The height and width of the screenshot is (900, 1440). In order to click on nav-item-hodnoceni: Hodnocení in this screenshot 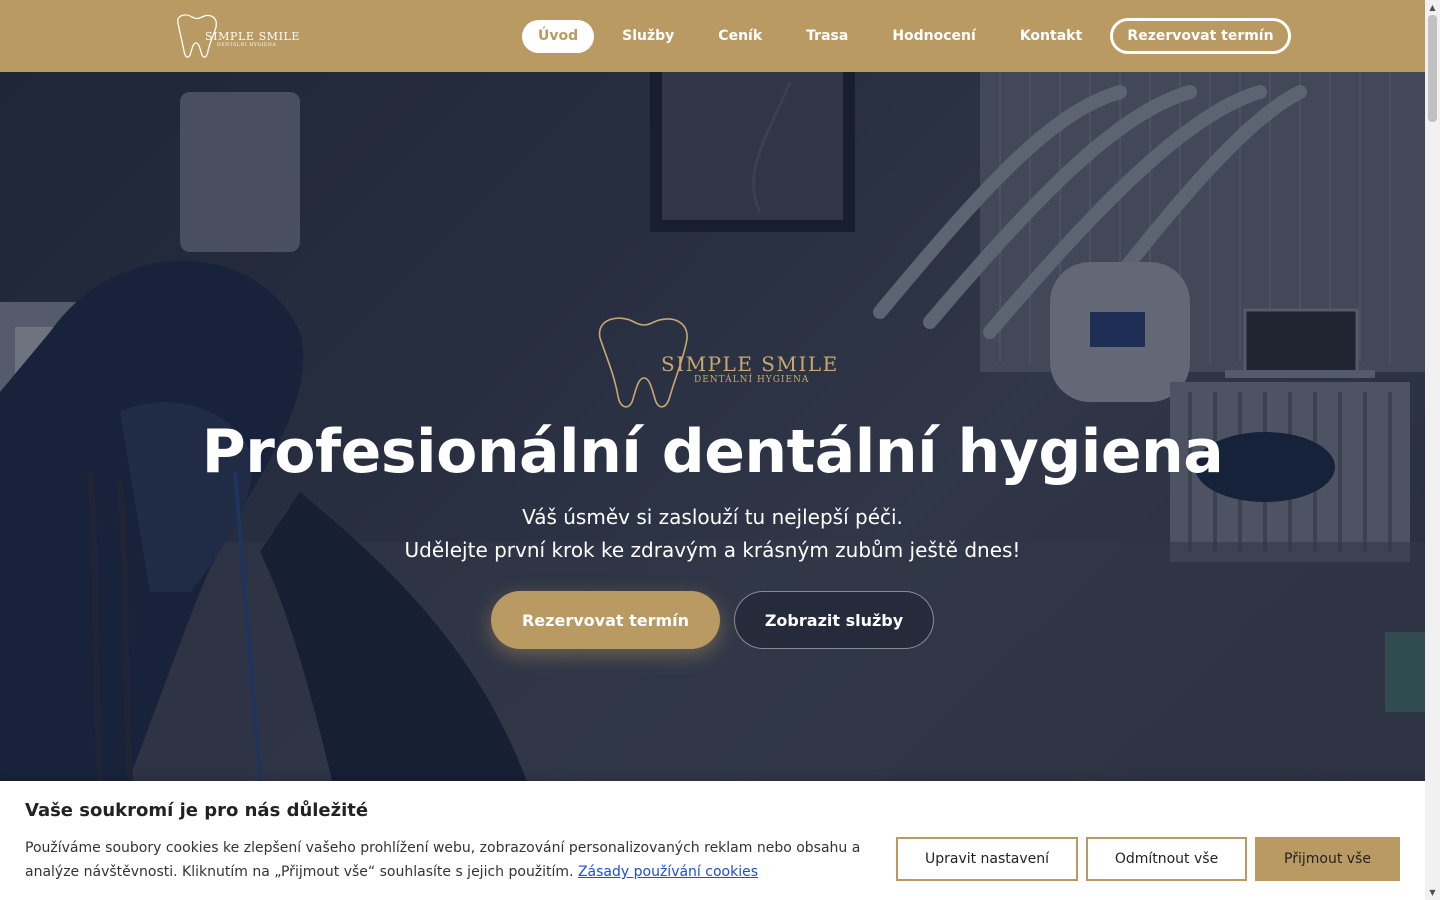, I will do `click(934, 36)`.